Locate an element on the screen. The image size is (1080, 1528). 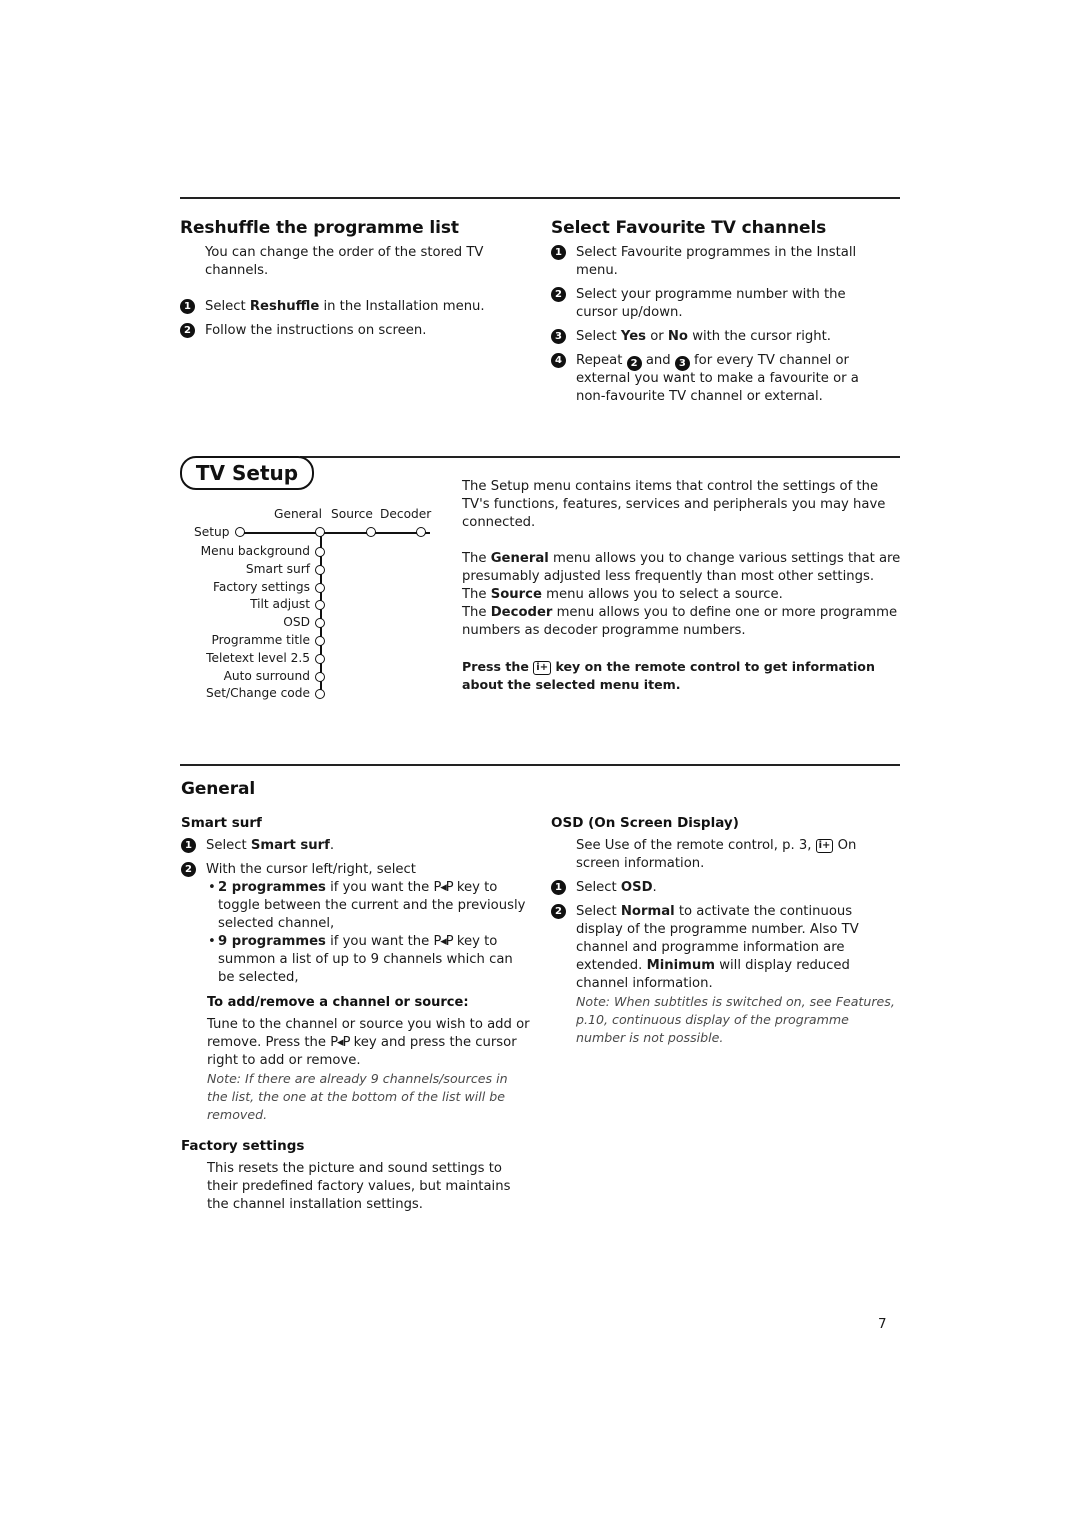
menu-column-source: Source is located at coordinates (352, 514).